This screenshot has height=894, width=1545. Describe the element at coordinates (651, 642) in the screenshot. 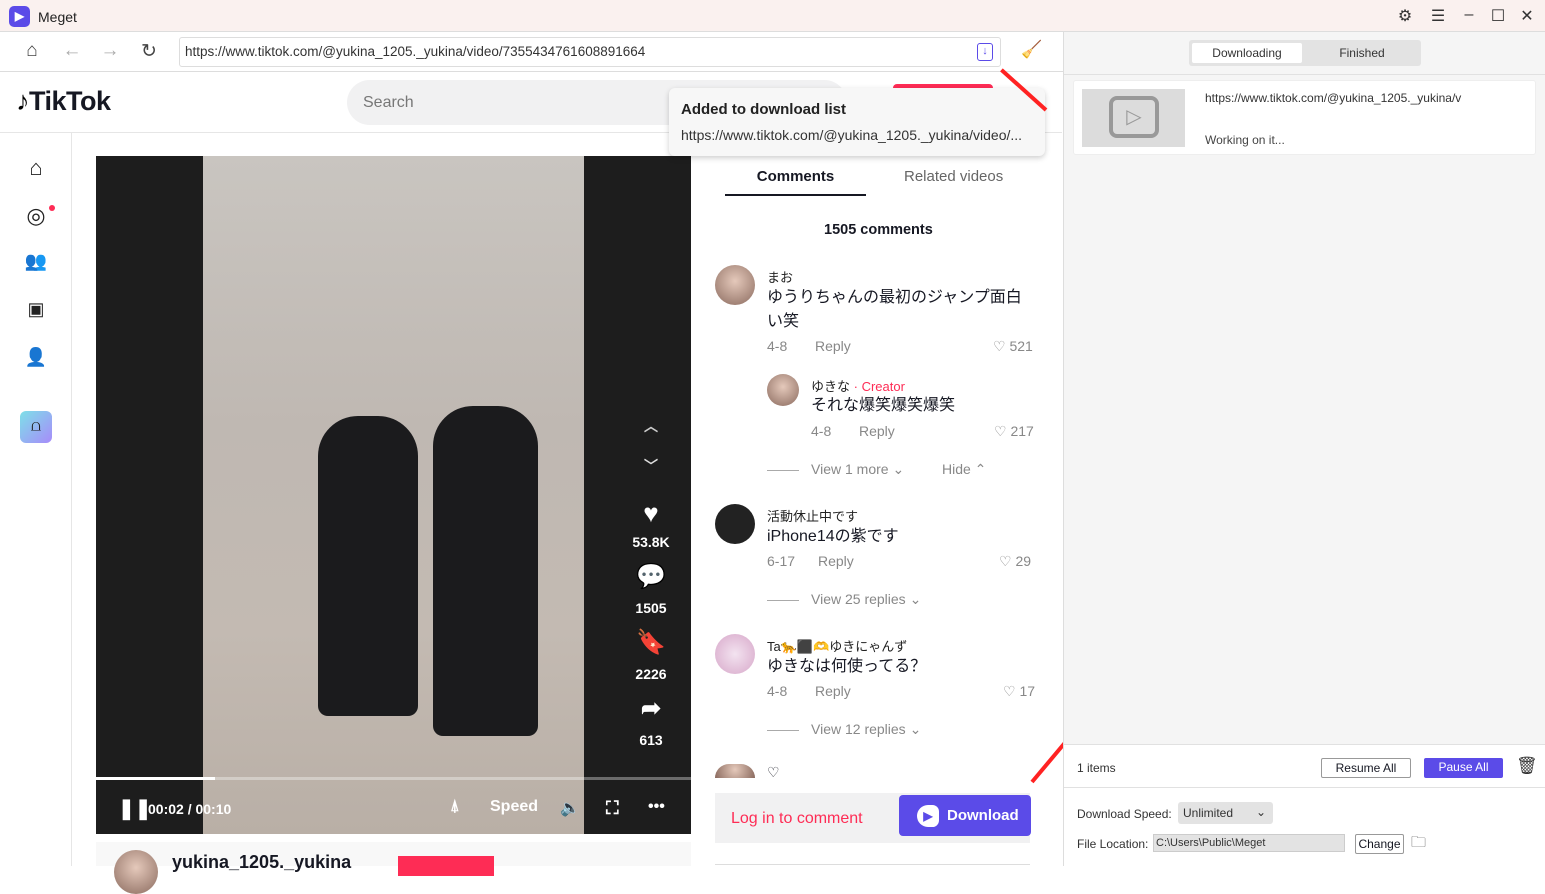

I see `bookmark-icon: 🔖` at that location.